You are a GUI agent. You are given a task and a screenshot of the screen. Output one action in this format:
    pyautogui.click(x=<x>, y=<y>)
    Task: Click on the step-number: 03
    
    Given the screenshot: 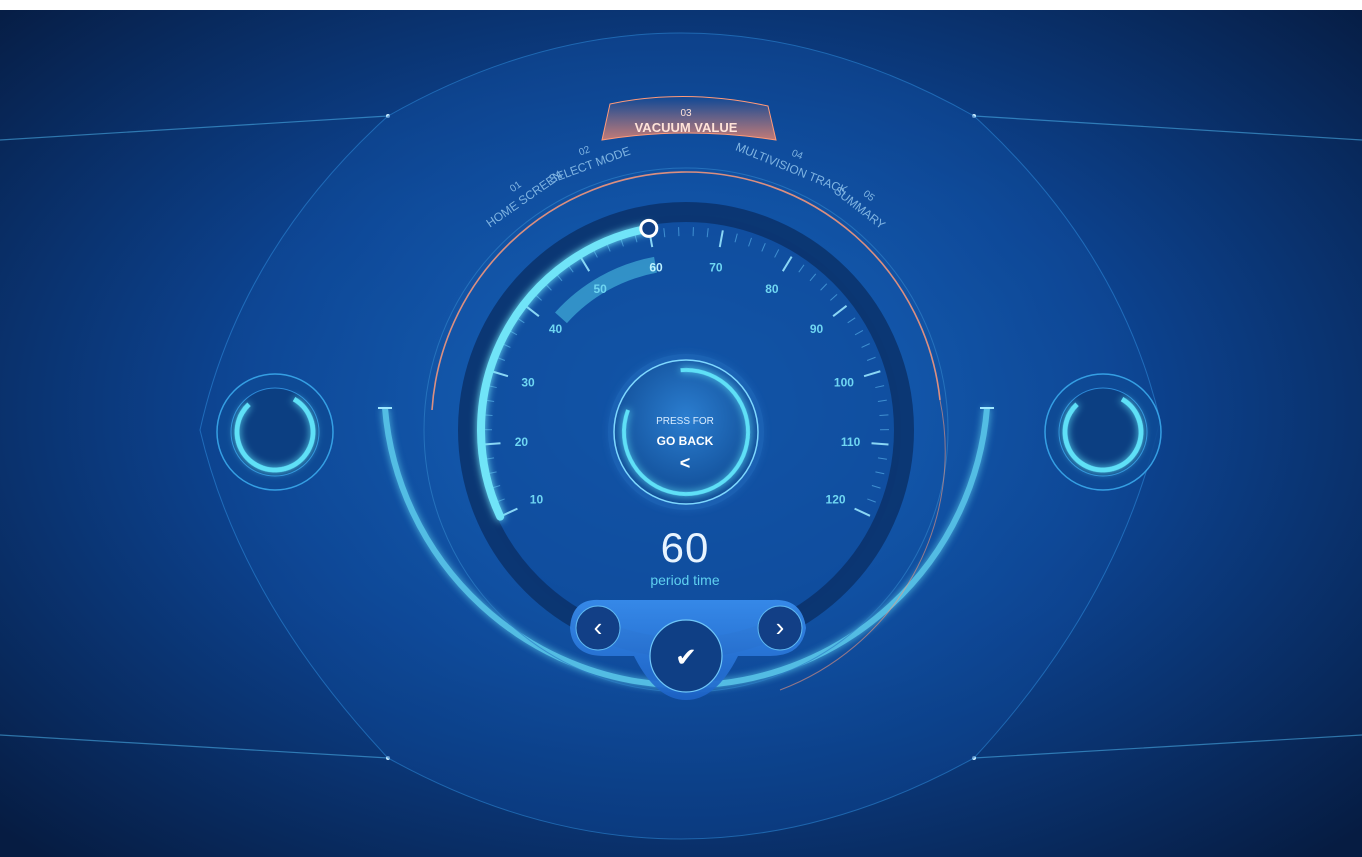 What is the action you would take?
    pyautogui.click(x=686, y=113)
    